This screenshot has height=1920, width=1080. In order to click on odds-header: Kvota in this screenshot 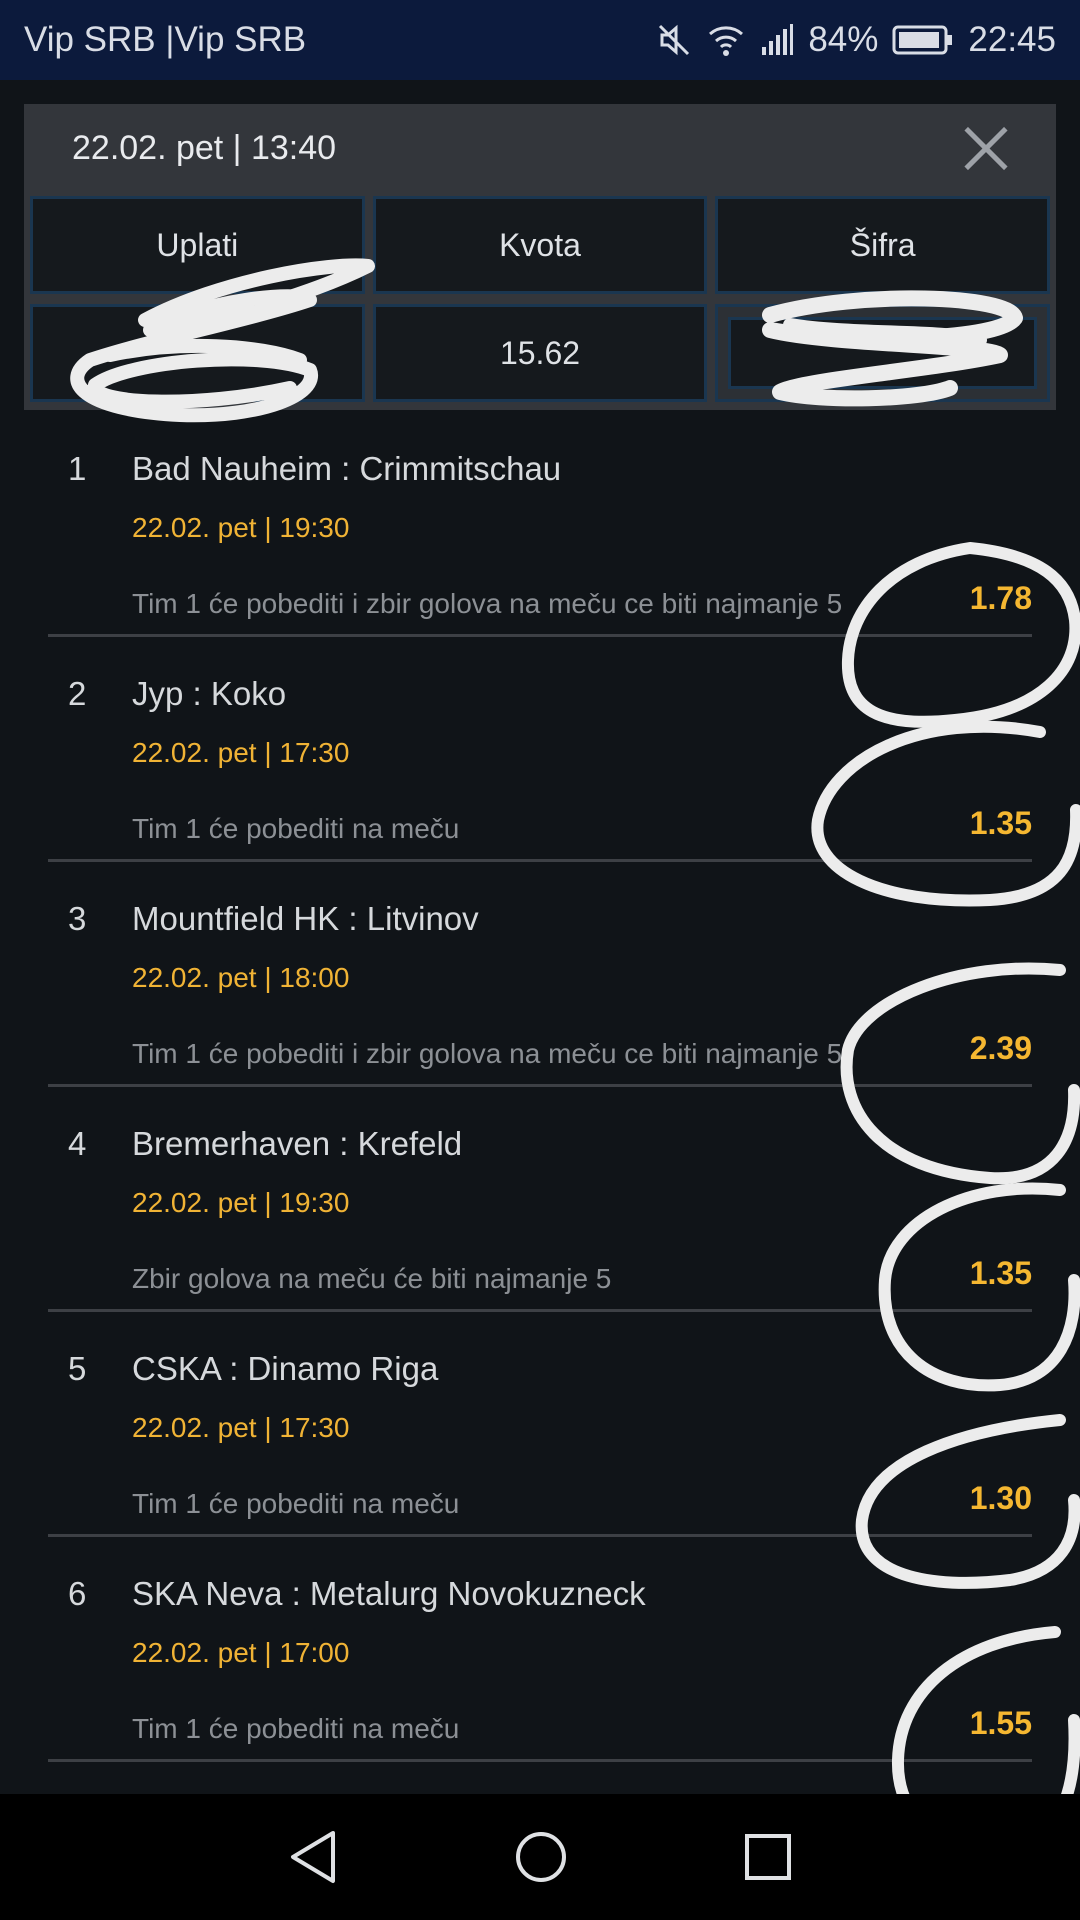, I will do `click(540, 245)`.